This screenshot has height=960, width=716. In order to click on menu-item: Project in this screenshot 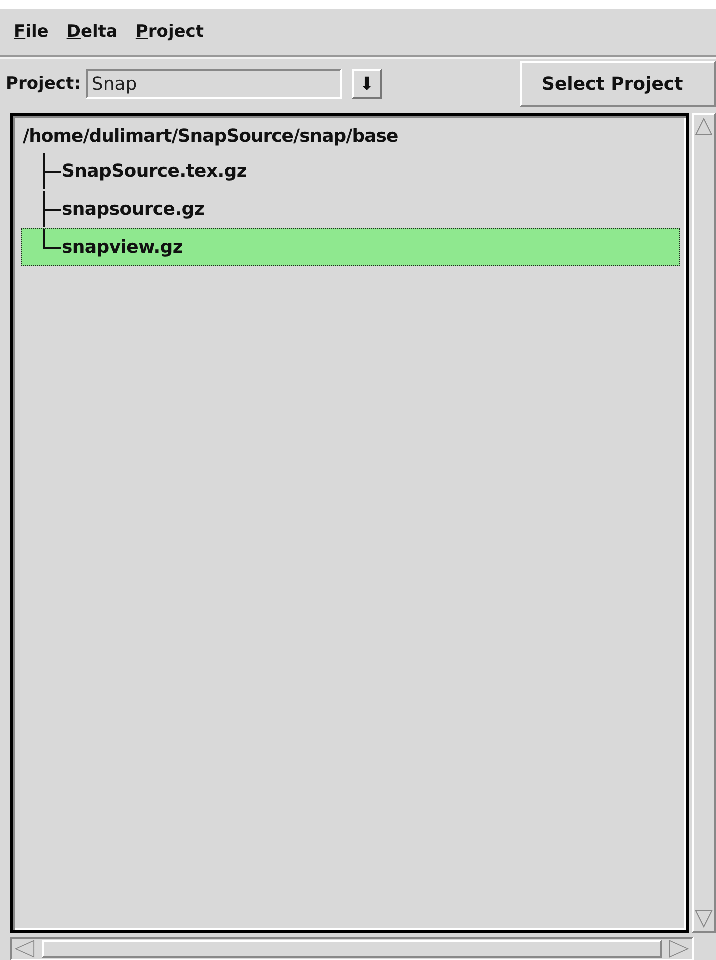, I will do `click(170, 32)`.